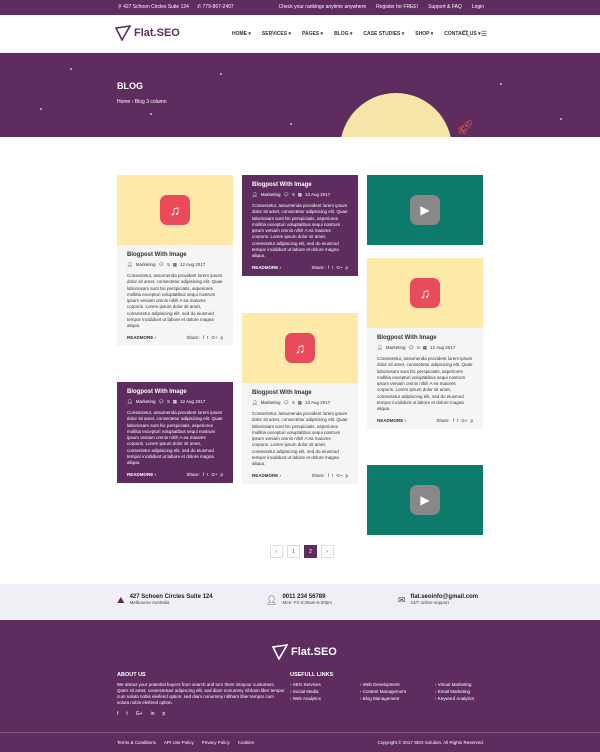 This screenshot has height=752, width=600. What do you see at coordinates (216, 742) in the screenshot?
I see `footer-privacy-link: Privacy Policy` at bounding box center [216, 742].